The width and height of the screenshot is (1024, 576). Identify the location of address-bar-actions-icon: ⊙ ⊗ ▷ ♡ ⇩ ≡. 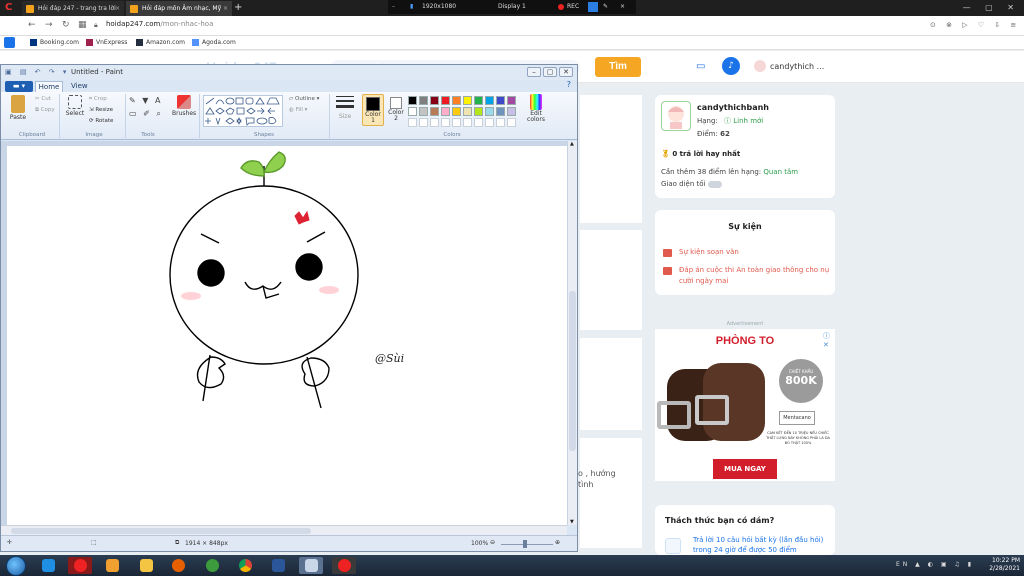
(975, 25).